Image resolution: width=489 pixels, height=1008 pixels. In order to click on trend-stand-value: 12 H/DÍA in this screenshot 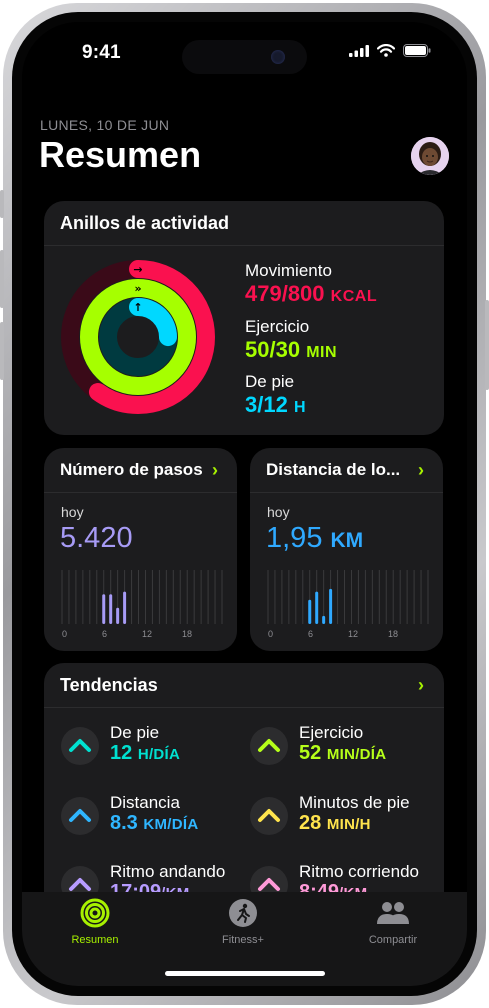, I will do `click(145, 753)`.